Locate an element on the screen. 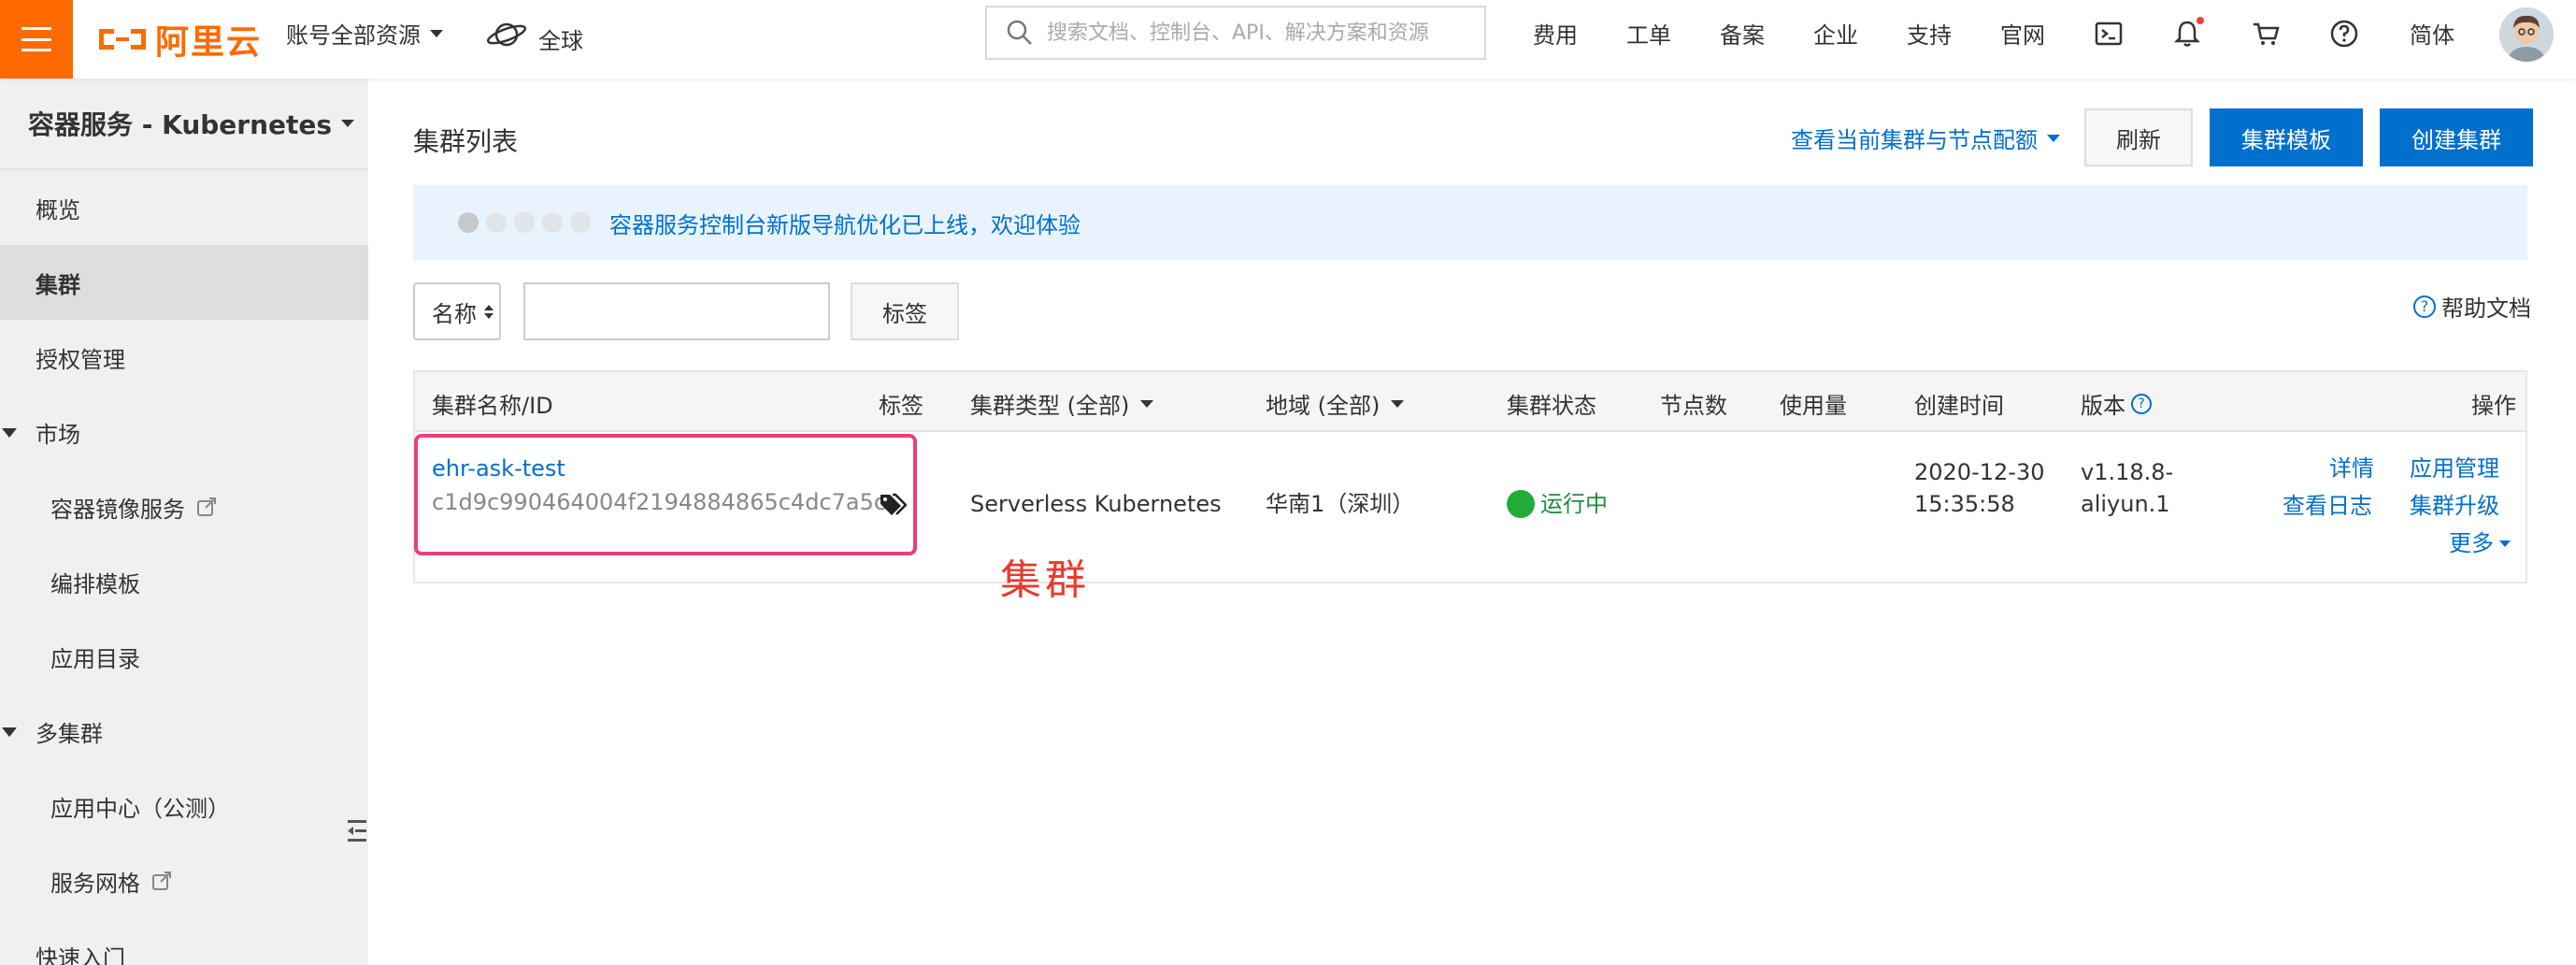 The image size is (2576, 965). sidebar-item-label: 应用目录 is located at coordinates (95, 658).